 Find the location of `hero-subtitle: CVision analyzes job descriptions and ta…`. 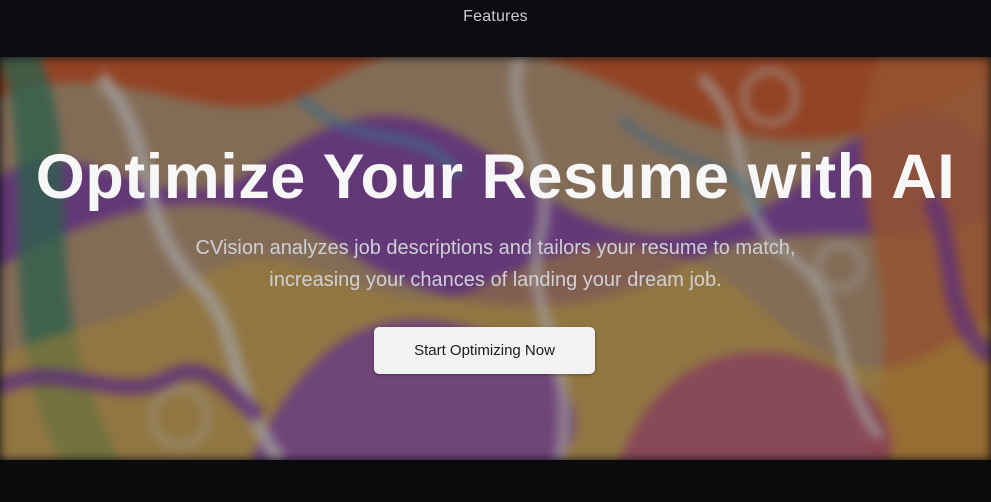

hero-subtitle: CVision analyzes job descriptions and ta… is located at coordinates (495, 264).